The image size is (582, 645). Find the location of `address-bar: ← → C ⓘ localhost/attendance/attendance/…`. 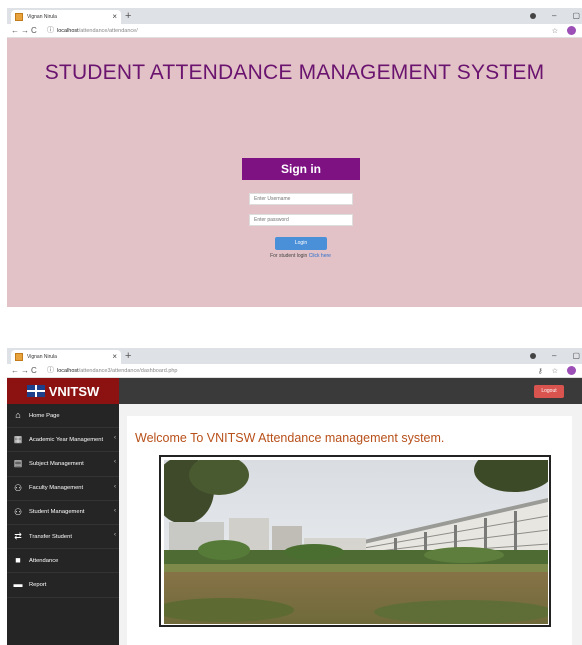

address-bar: ← → C ⓘ localhost/attendance/attendance/… is located at coordinates (294, 31).